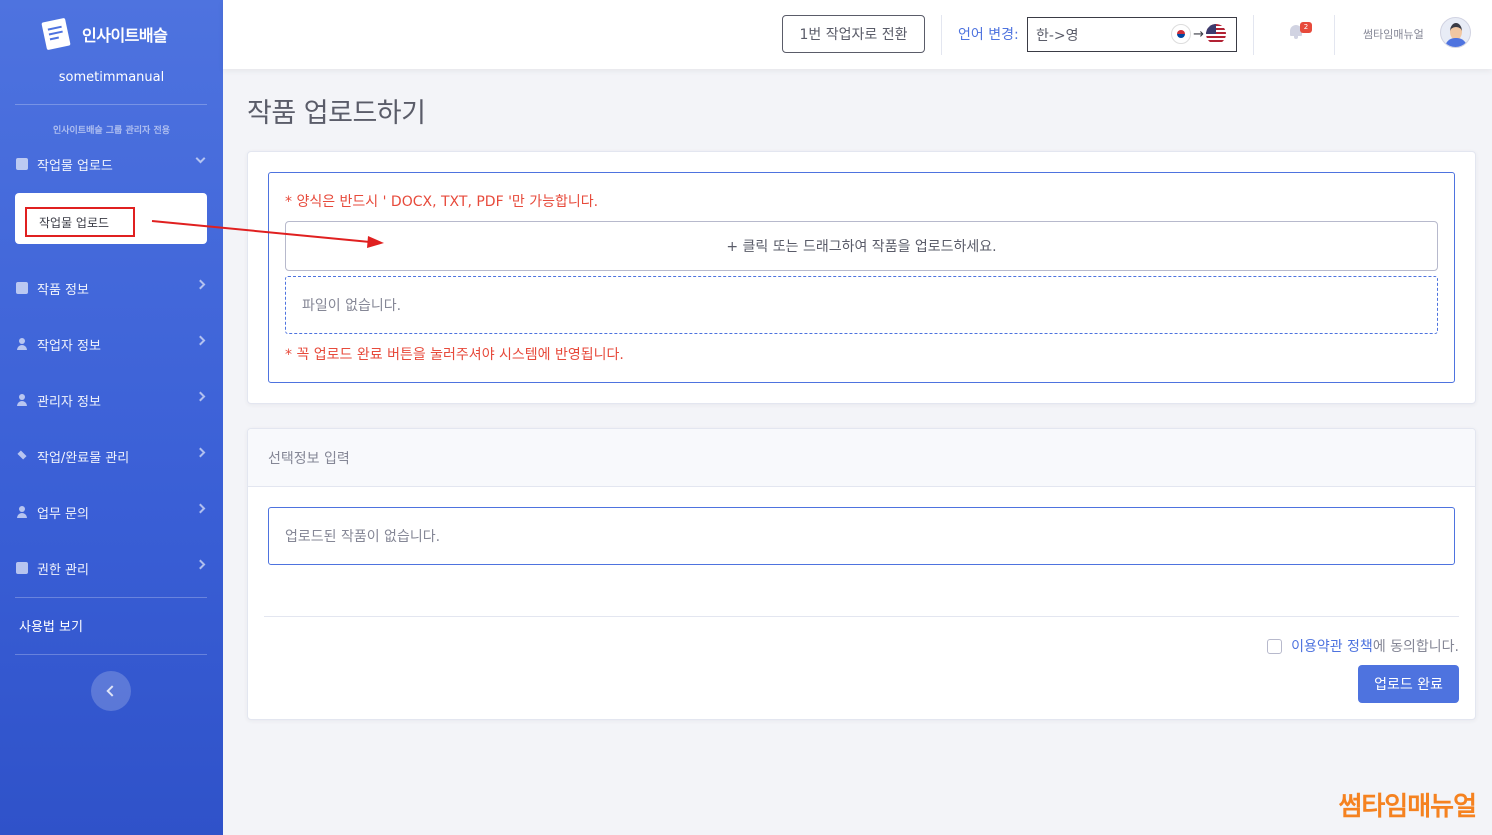 This screenshot has width=1492, height=835. Describe the element at coordinates (1415, 647) in the screenshot. I see `terms-text: 에 동의합니다.` at that location.